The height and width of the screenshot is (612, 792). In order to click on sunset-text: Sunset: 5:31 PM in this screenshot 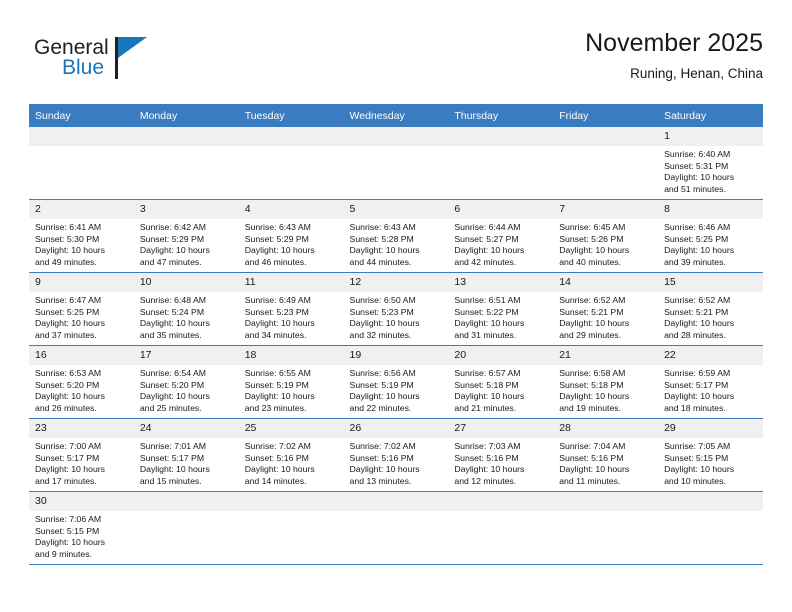, I will do `click(696, 165)`.